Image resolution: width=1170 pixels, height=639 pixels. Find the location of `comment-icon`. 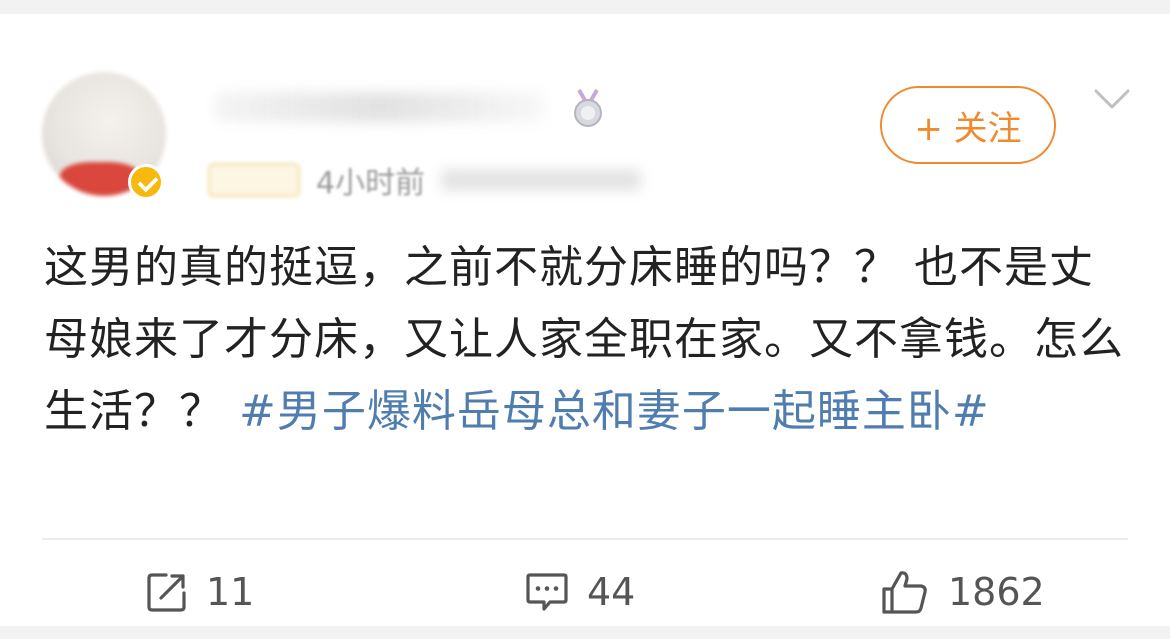

comment-icon is located at coordinates (547, 592).